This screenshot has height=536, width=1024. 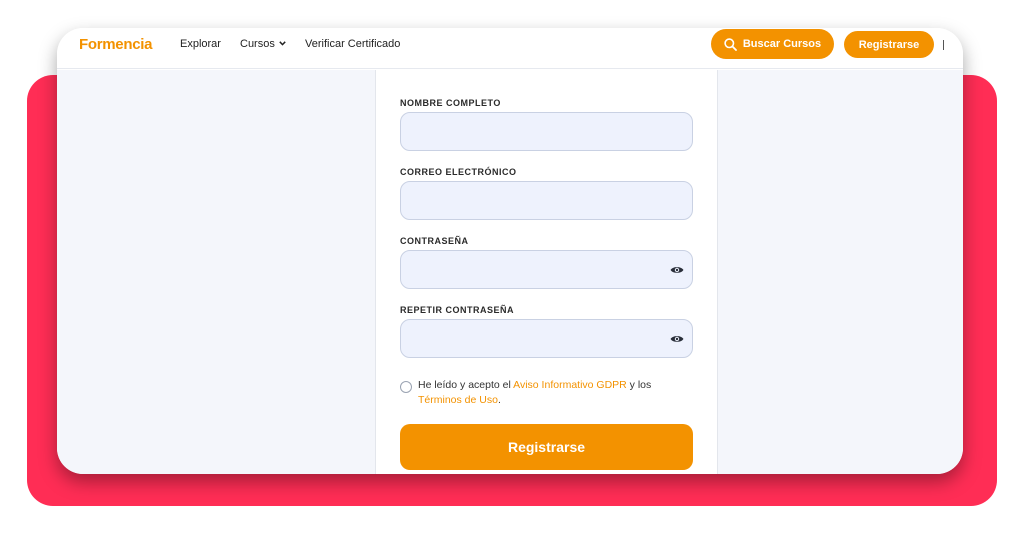 What do you see at coordinates (570, 385) in the screenshot?
I see `gdpr-notice-link: Aviso Informativo GDPR` at bounding box center [570, 385].